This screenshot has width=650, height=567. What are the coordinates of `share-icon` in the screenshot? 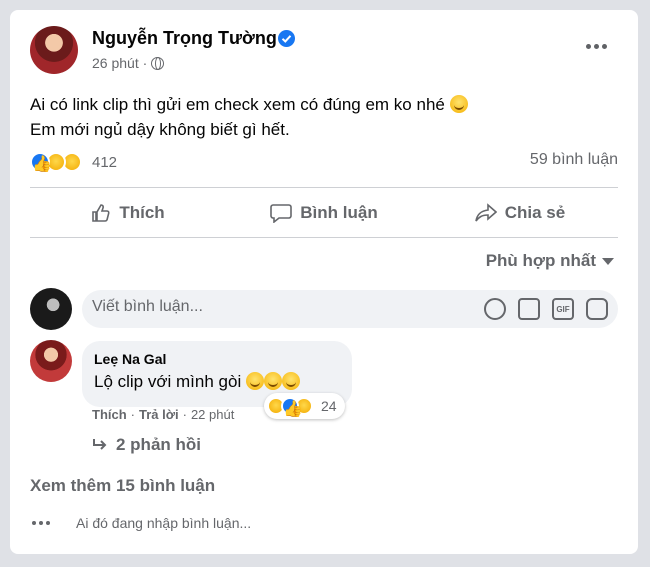 It's located at (485, 212).